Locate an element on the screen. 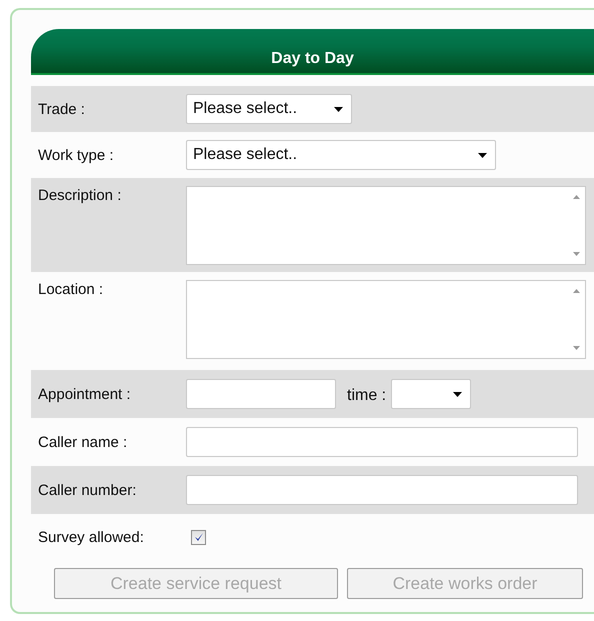 The image size is (594, 621). field-label: Work type : is located at coordinates (76, 155).